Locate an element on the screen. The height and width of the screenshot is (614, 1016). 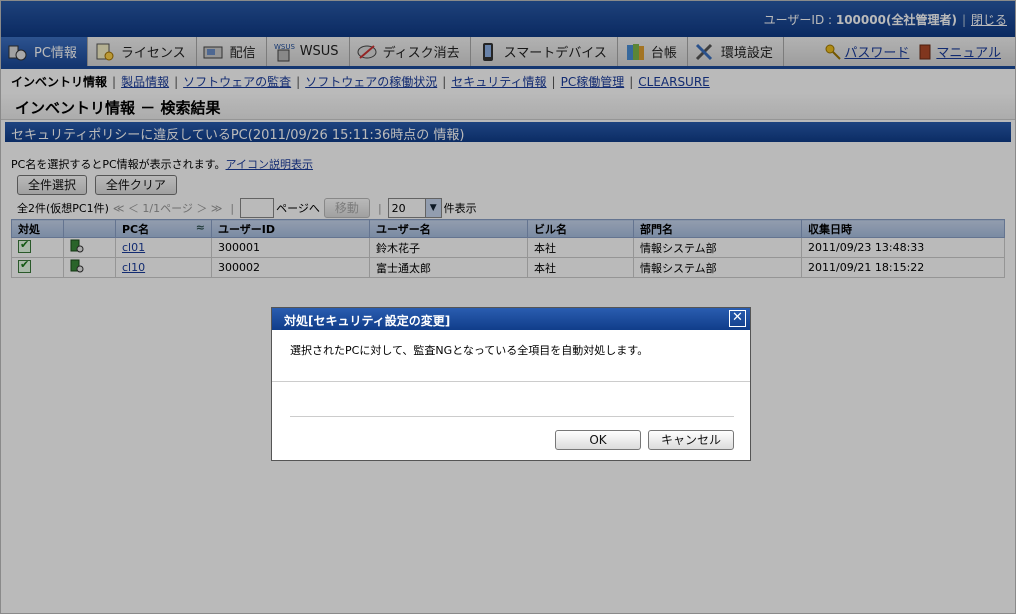
cancel-button: キャンセル is located at coordinates (691, 440).